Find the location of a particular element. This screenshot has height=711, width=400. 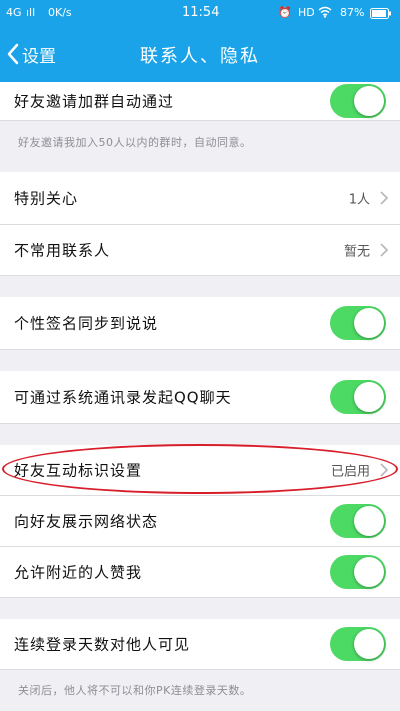

signature-sync-toggle is located at coordinates (358, 323).